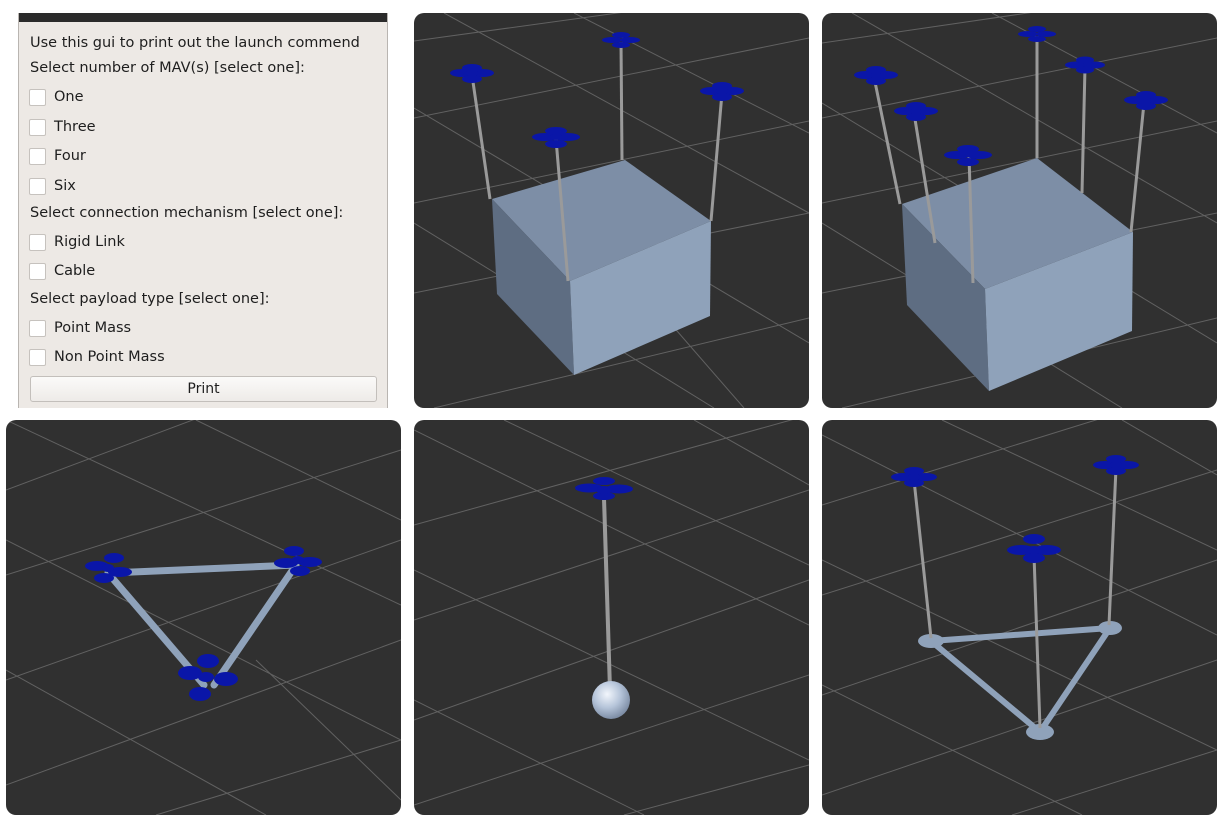  I want to click on sphere-payload, so click(611, 700).